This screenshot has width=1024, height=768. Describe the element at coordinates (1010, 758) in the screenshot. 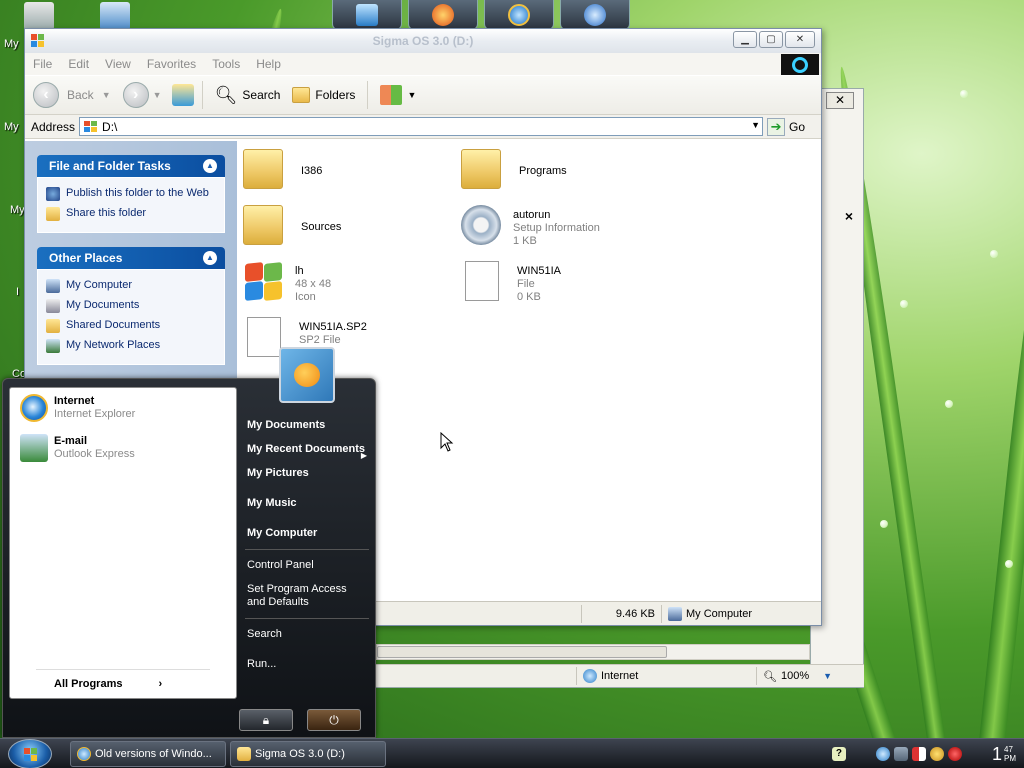

I see `clock-period: PM` at that location.